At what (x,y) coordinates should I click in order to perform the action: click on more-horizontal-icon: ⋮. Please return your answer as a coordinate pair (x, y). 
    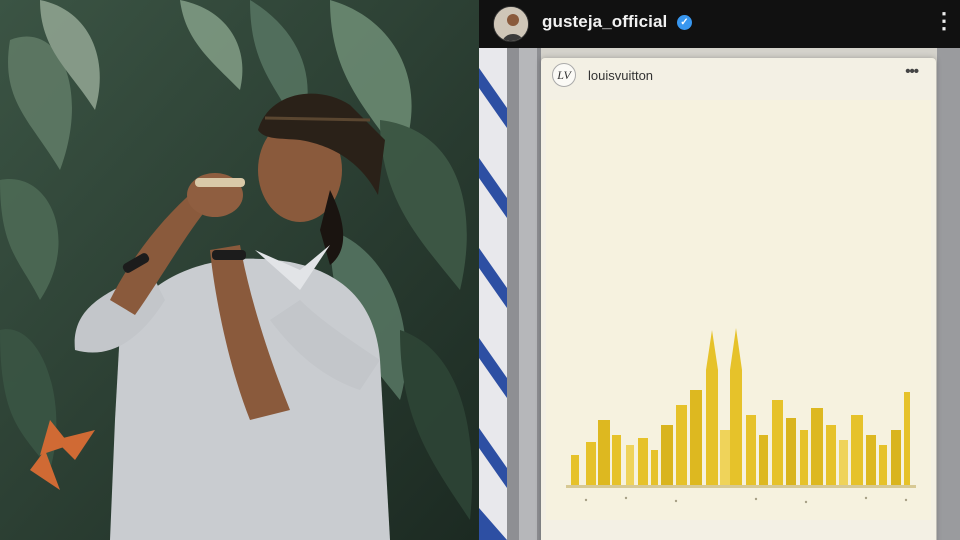
    Looking at the image, I should click on (944, 21).